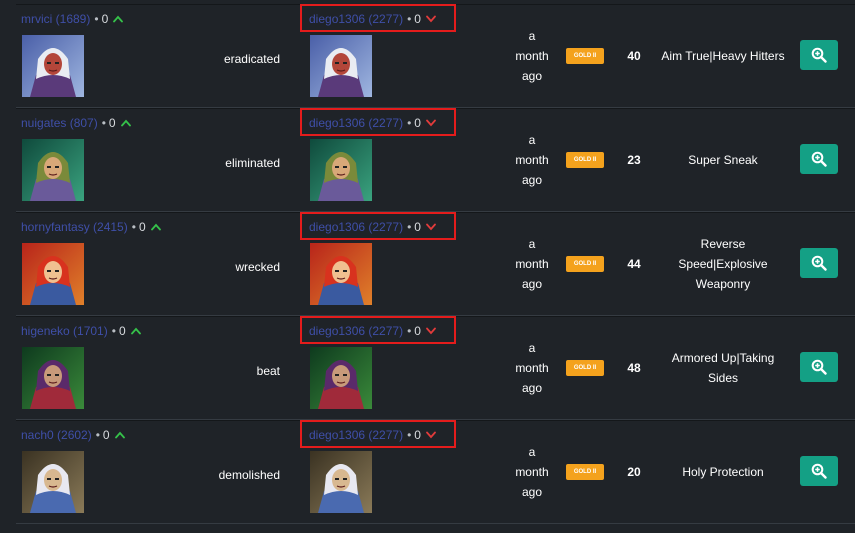 The width and height of the screenshot is (855, 533). I want to click on battle-verb: eradicated, so click(251, 59).